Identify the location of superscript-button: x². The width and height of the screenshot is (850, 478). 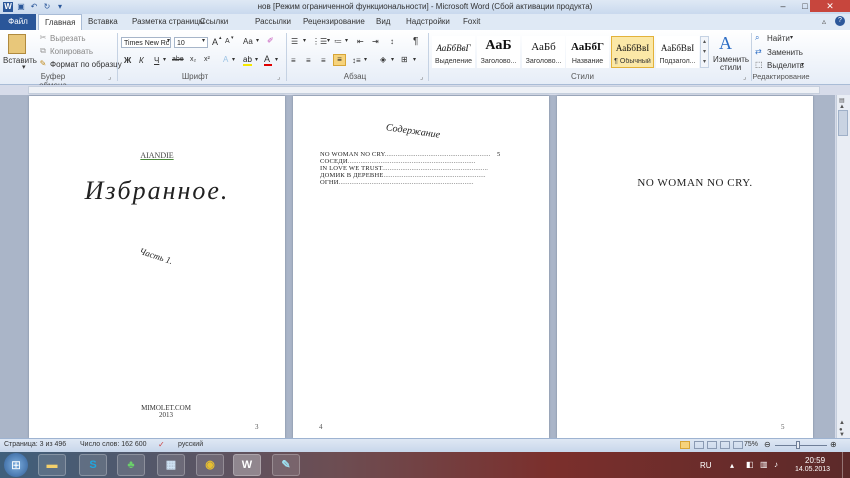
(207, 59).